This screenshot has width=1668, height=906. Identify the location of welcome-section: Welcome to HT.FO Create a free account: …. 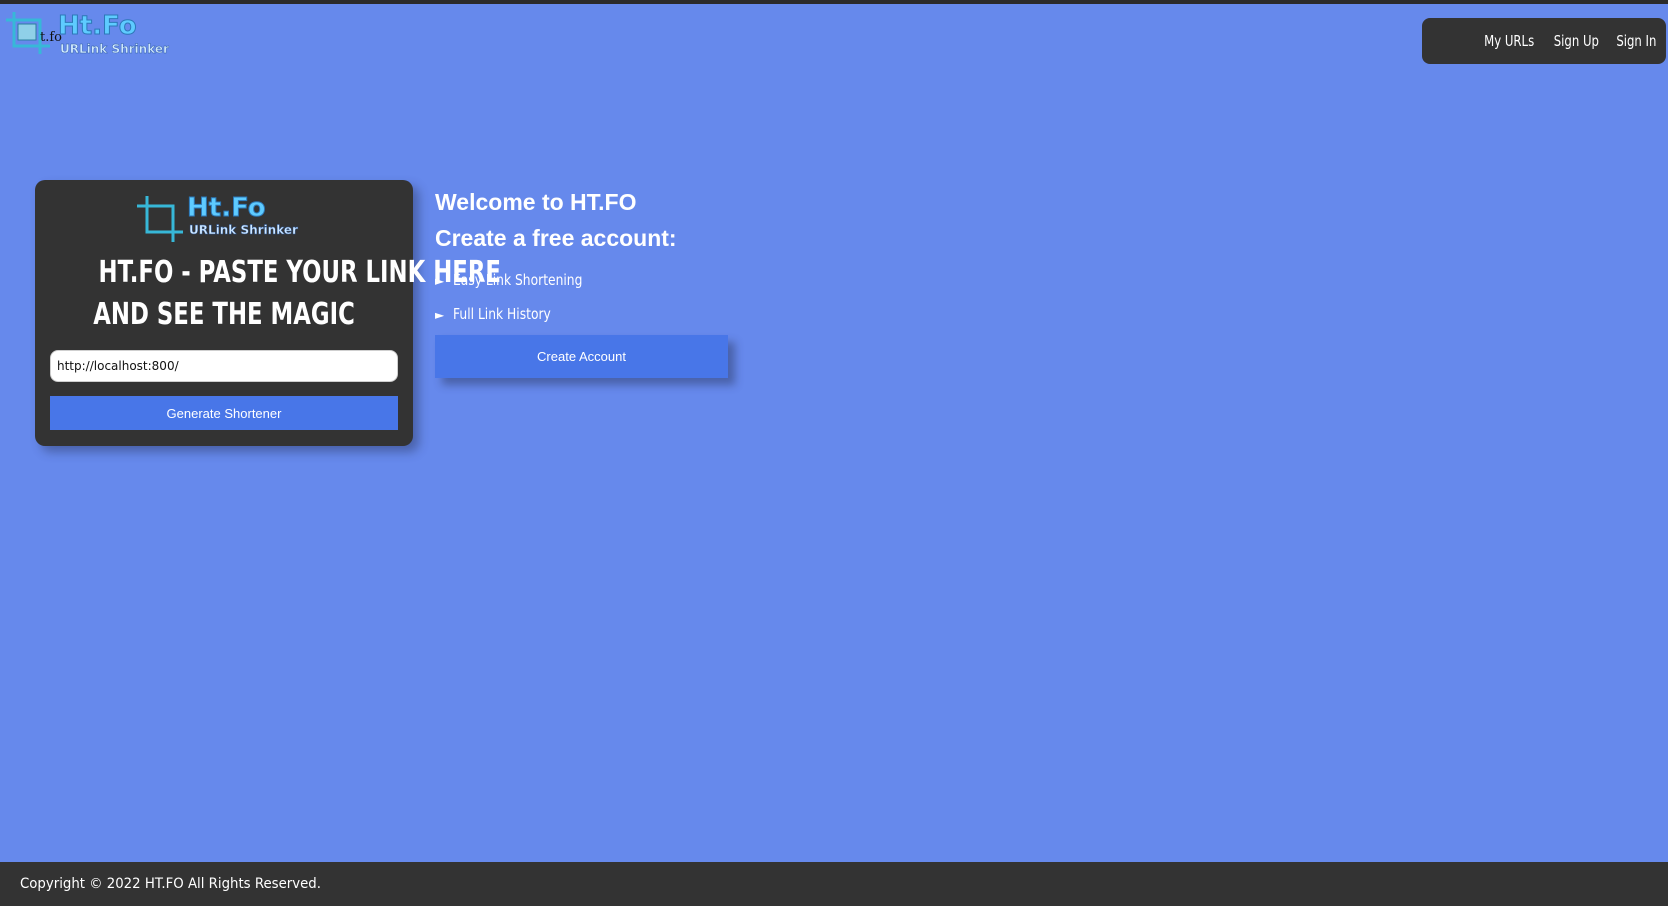
(556, 259).